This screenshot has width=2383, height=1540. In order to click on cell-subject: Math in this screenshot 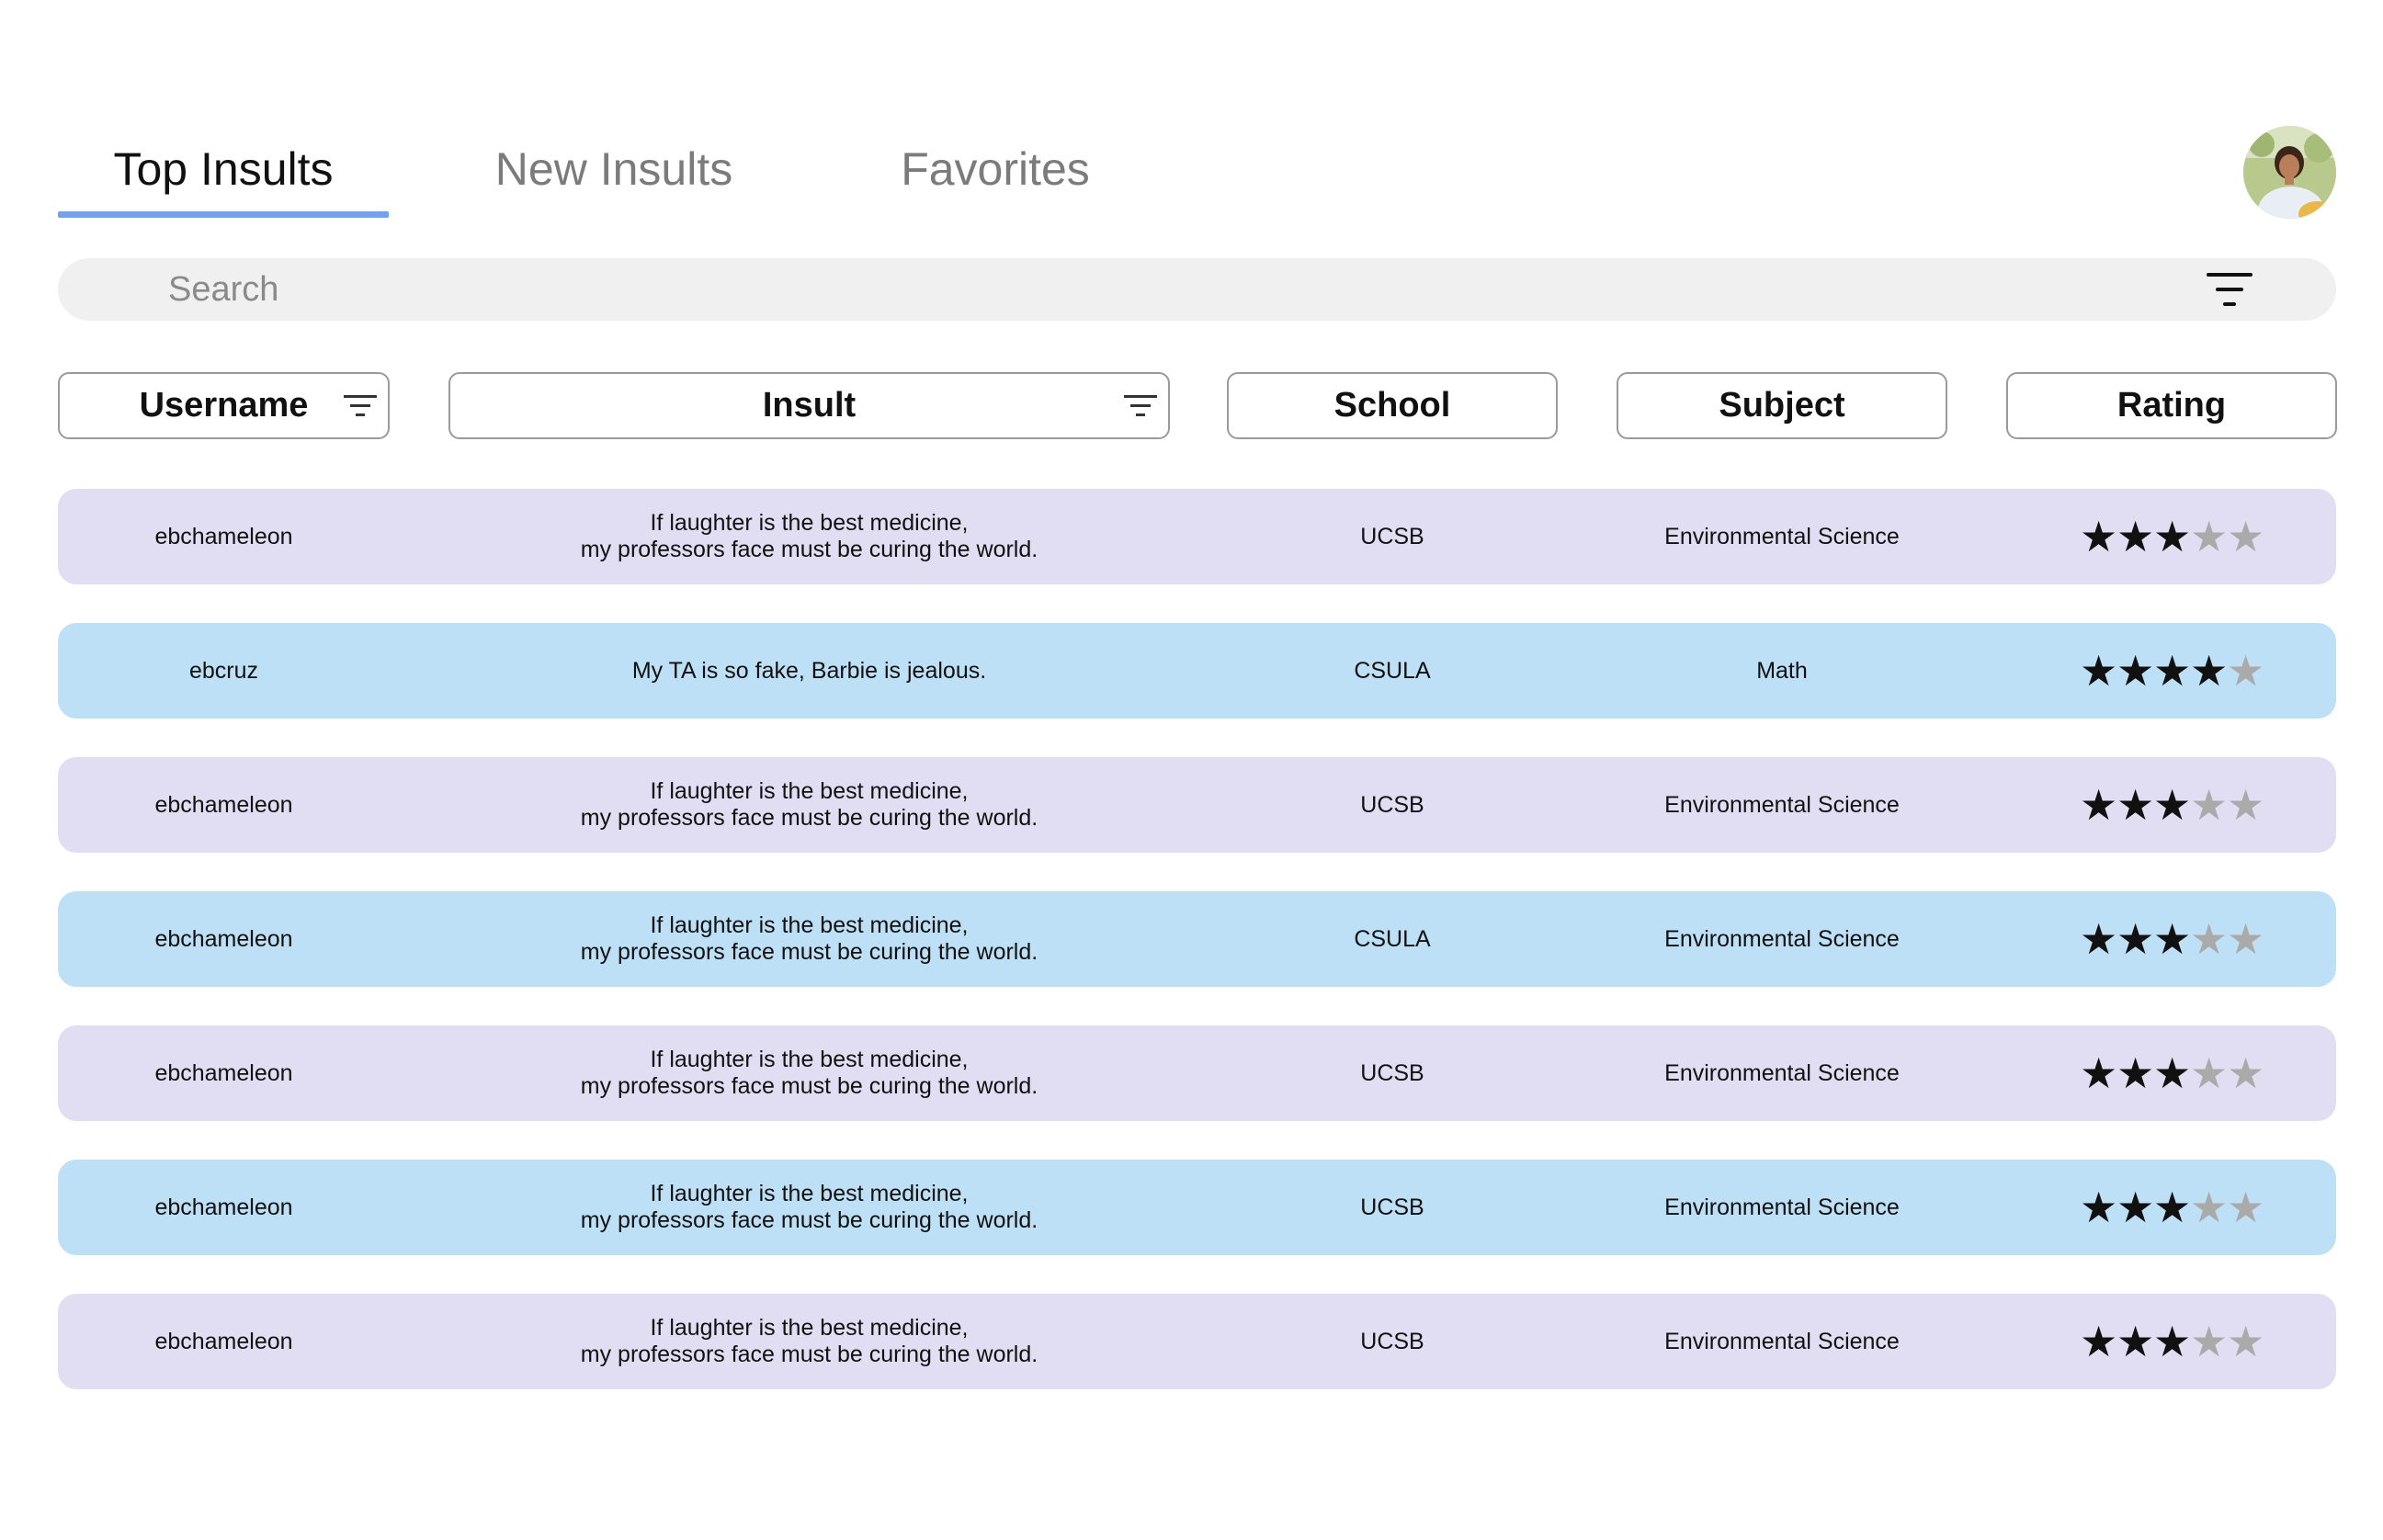, I will do `click(1782, 670)`.